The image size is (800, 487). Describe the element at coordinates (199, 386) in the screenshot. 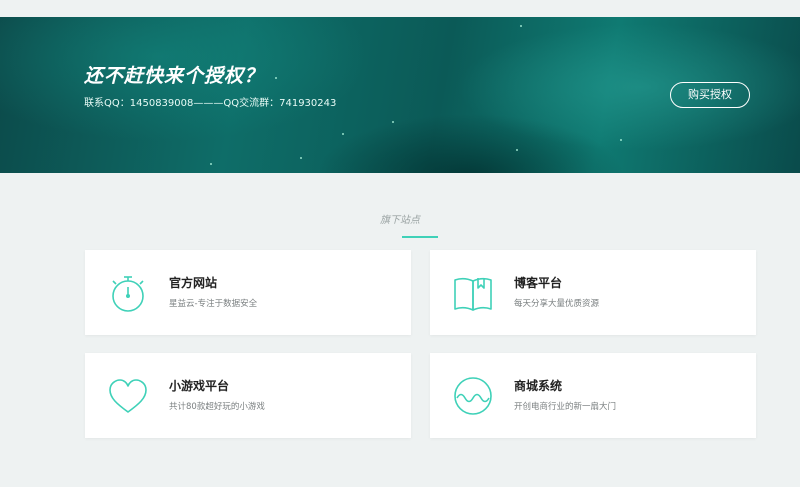

I see `site-card-title: 小游戏平台` at that location.